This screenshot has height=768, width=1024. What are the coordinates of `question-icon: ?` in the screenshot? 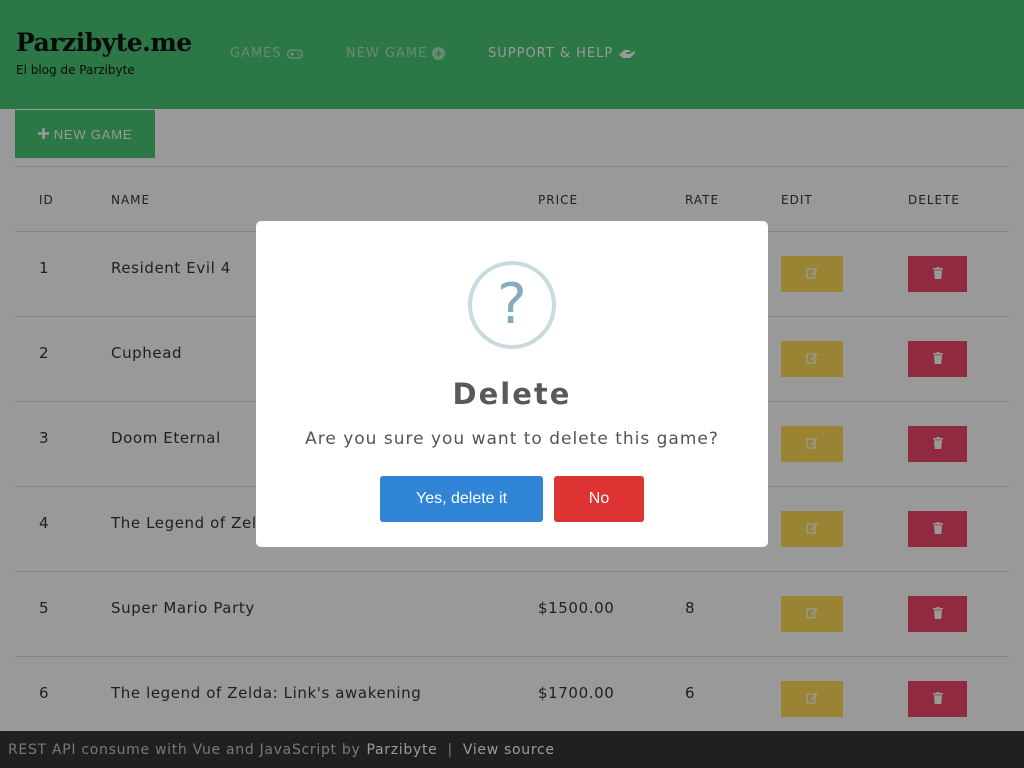 It's located at (512, 305).